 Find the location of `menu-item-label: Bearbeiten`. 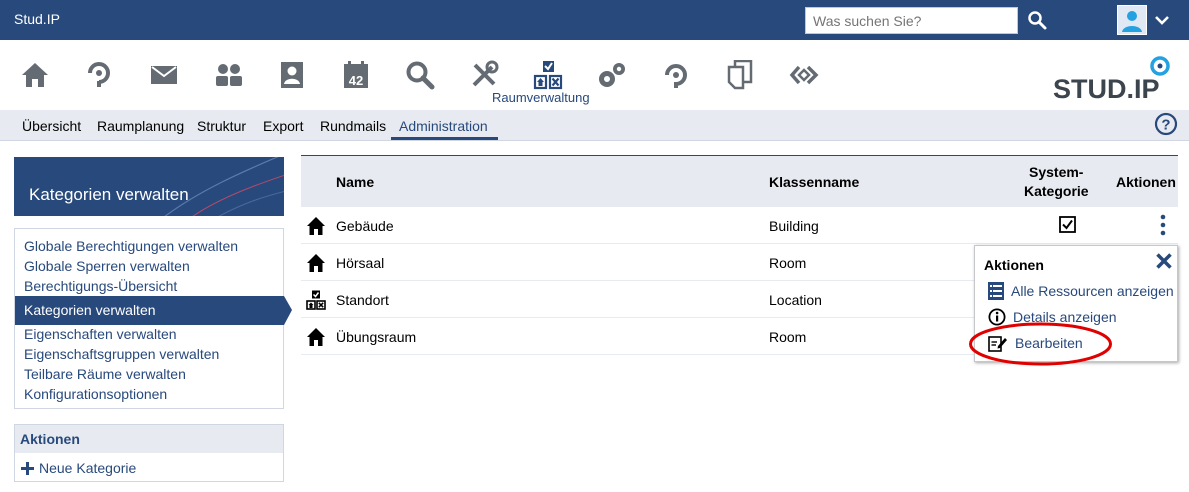

menu-item-label: Bearbeiten is located at coordinates (1049, 343).